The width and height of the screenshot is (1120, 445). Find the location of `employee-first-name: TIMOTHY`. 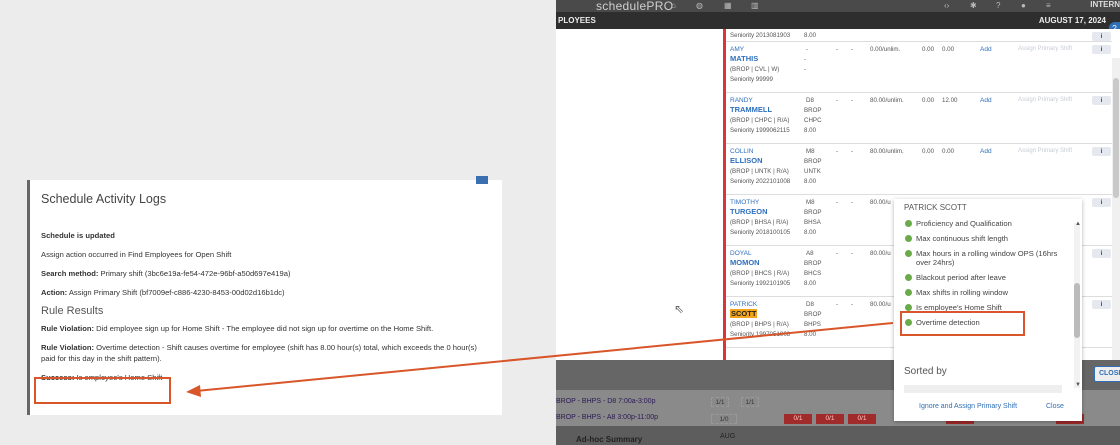

employee-first-name: TIMOTHY is located at coordinates (744, 202).